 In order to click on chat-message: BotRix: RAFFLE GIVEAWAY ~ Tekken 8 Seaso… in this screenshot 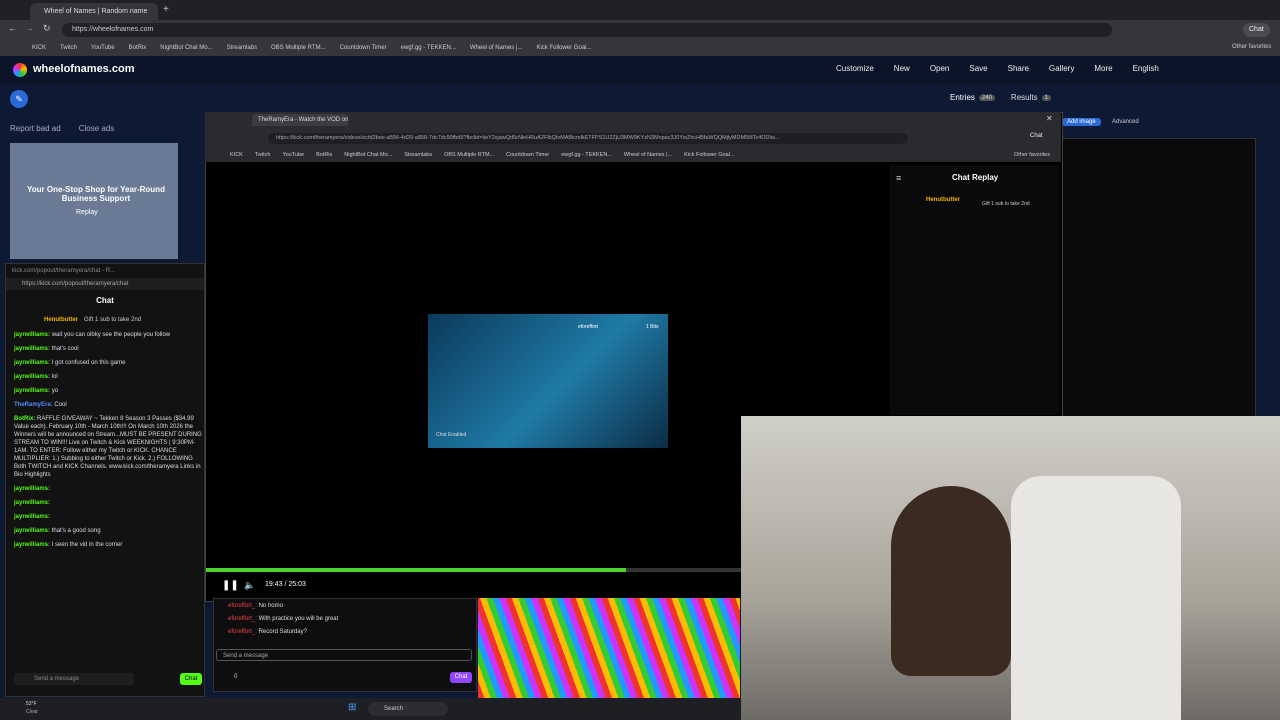, I will do `click(109, 447)`.